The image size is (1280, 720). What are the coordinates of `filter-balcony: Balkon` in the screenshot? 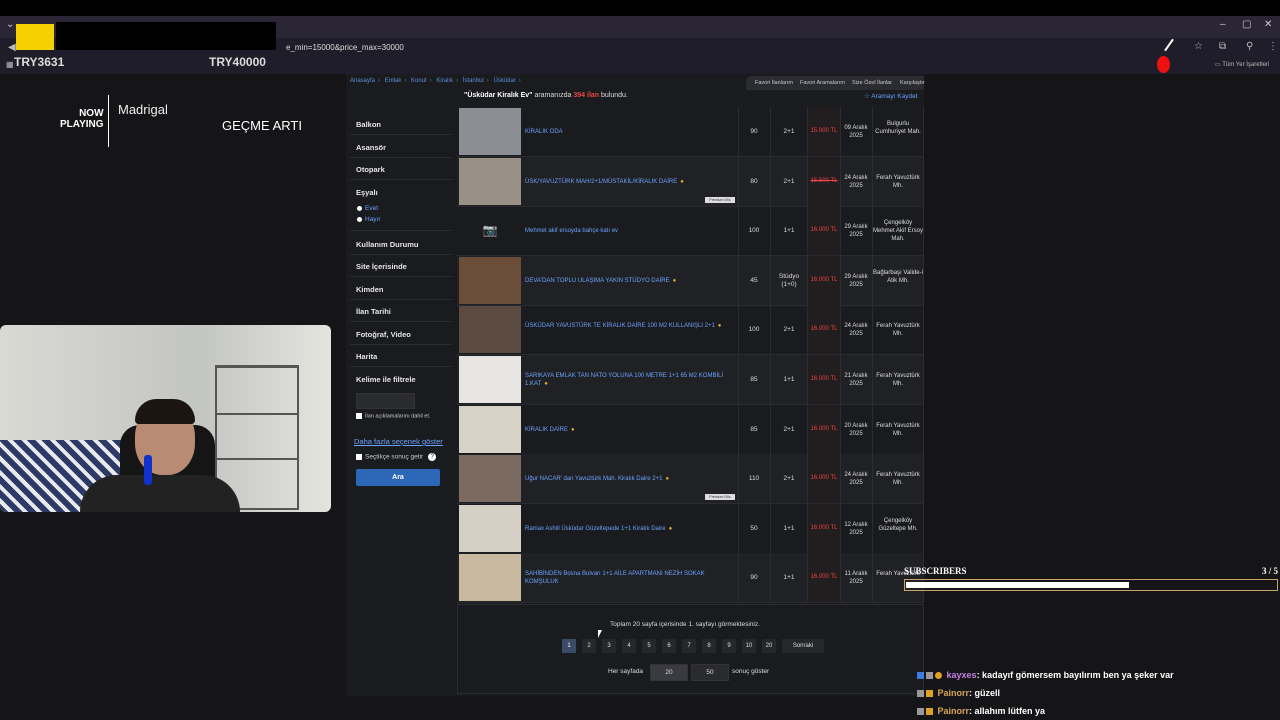 It's located at (368, 124).